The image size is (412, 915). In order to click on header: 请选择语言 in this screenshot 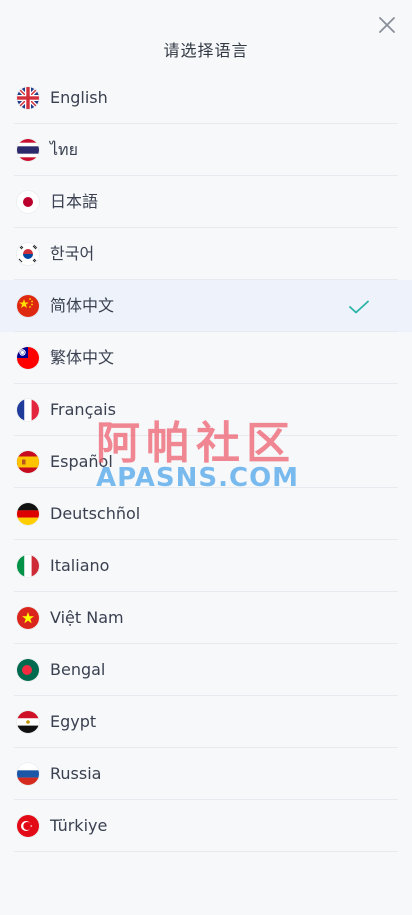, I will do `click(206, 36)`.